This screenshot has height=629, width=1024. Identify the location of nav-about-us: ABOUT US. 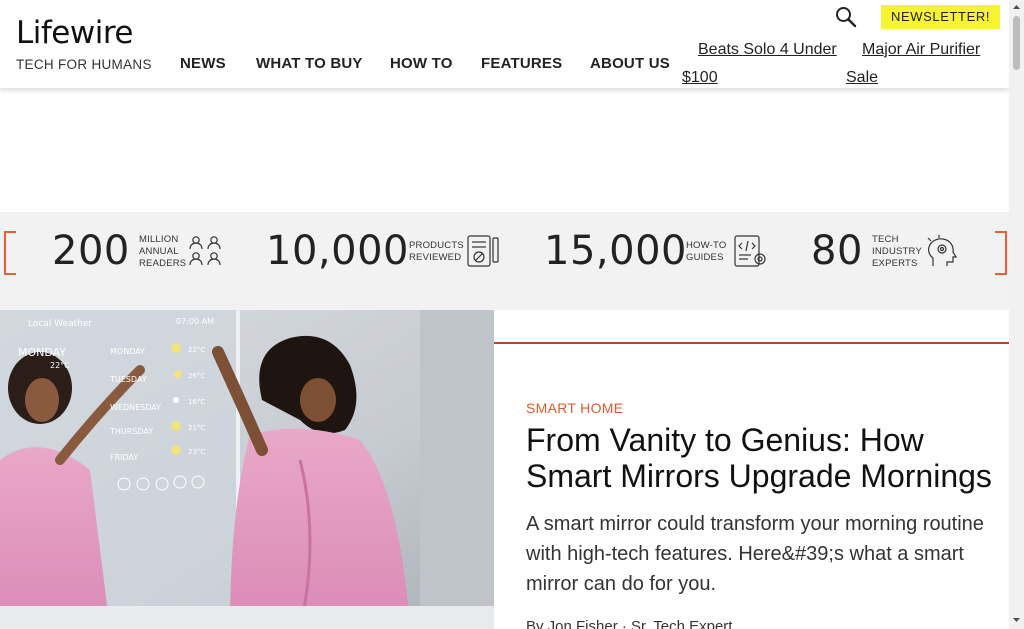
(630, 63).